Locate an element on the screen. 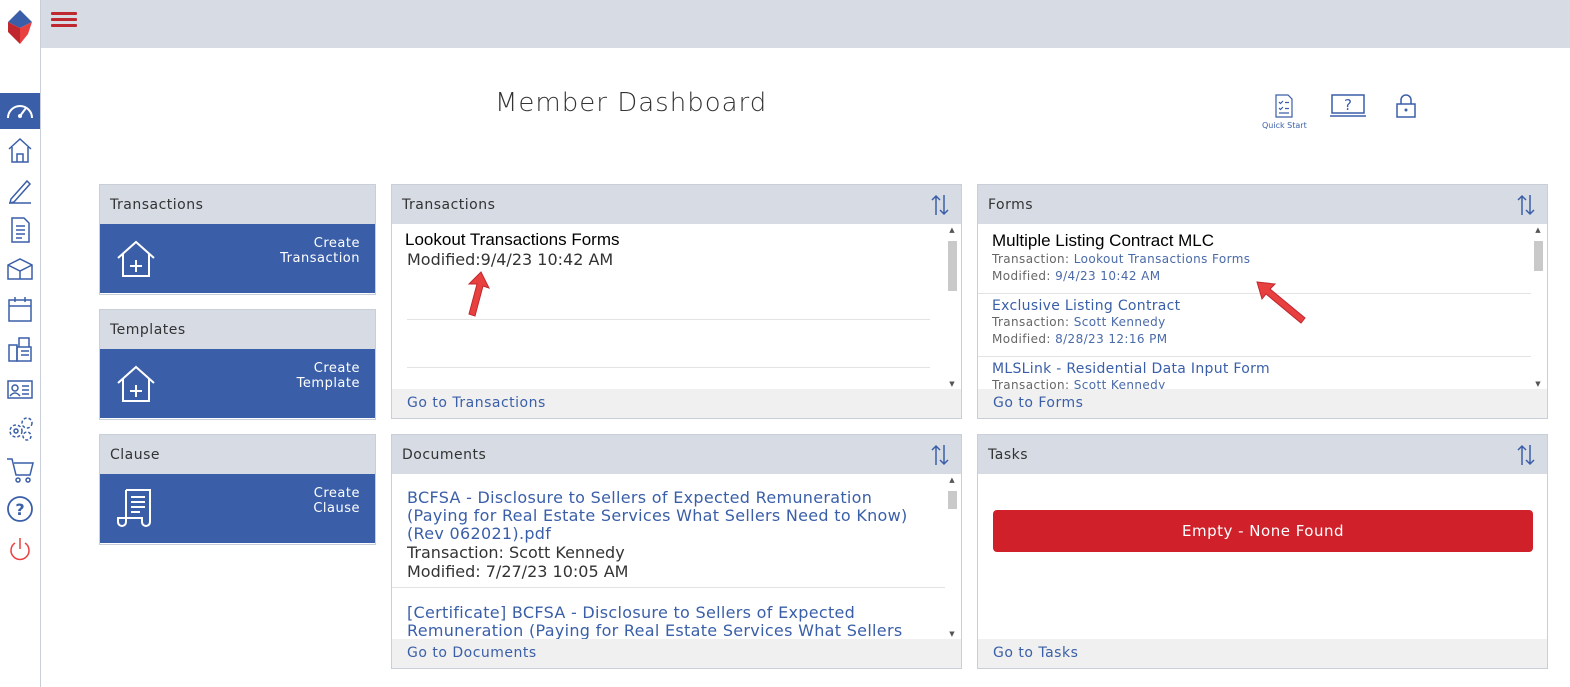 The width and height of the screenshot is (1570, 687). lock-icon is located at coordinates (1406, 106).